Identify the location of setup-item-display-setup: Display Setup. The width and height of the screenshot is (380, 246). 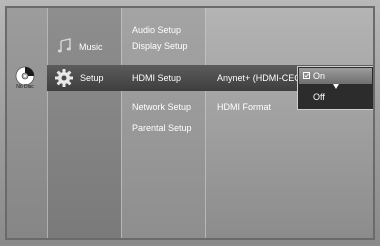
(160, 46).